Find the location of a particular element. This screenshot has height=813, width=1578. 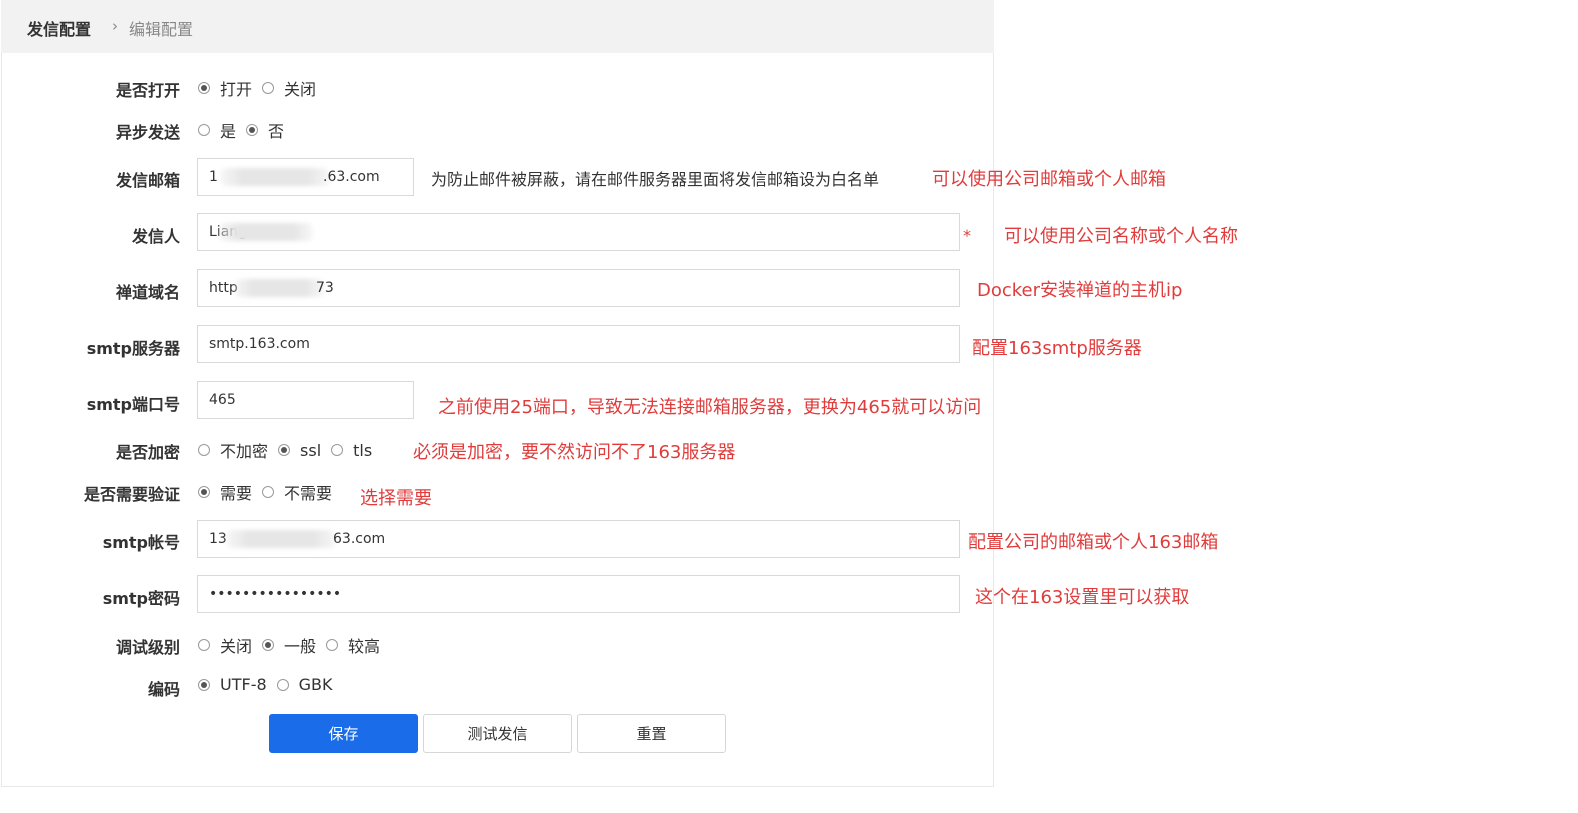

label-charset: 编码 is located at coordinates (163, 689).